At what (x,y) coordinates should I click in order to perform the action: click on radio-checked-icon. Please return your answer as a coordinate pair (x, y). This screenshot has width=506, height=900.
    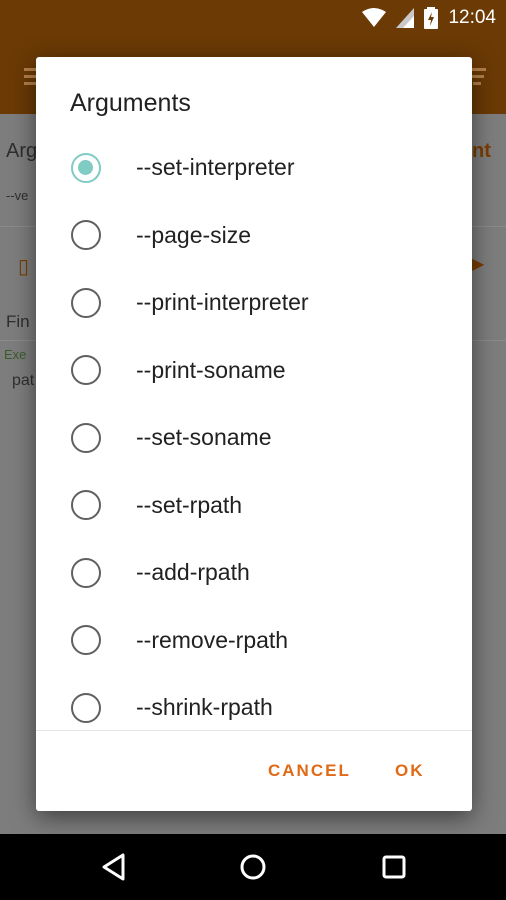
    Looking at the image, I should click on (86, 167).